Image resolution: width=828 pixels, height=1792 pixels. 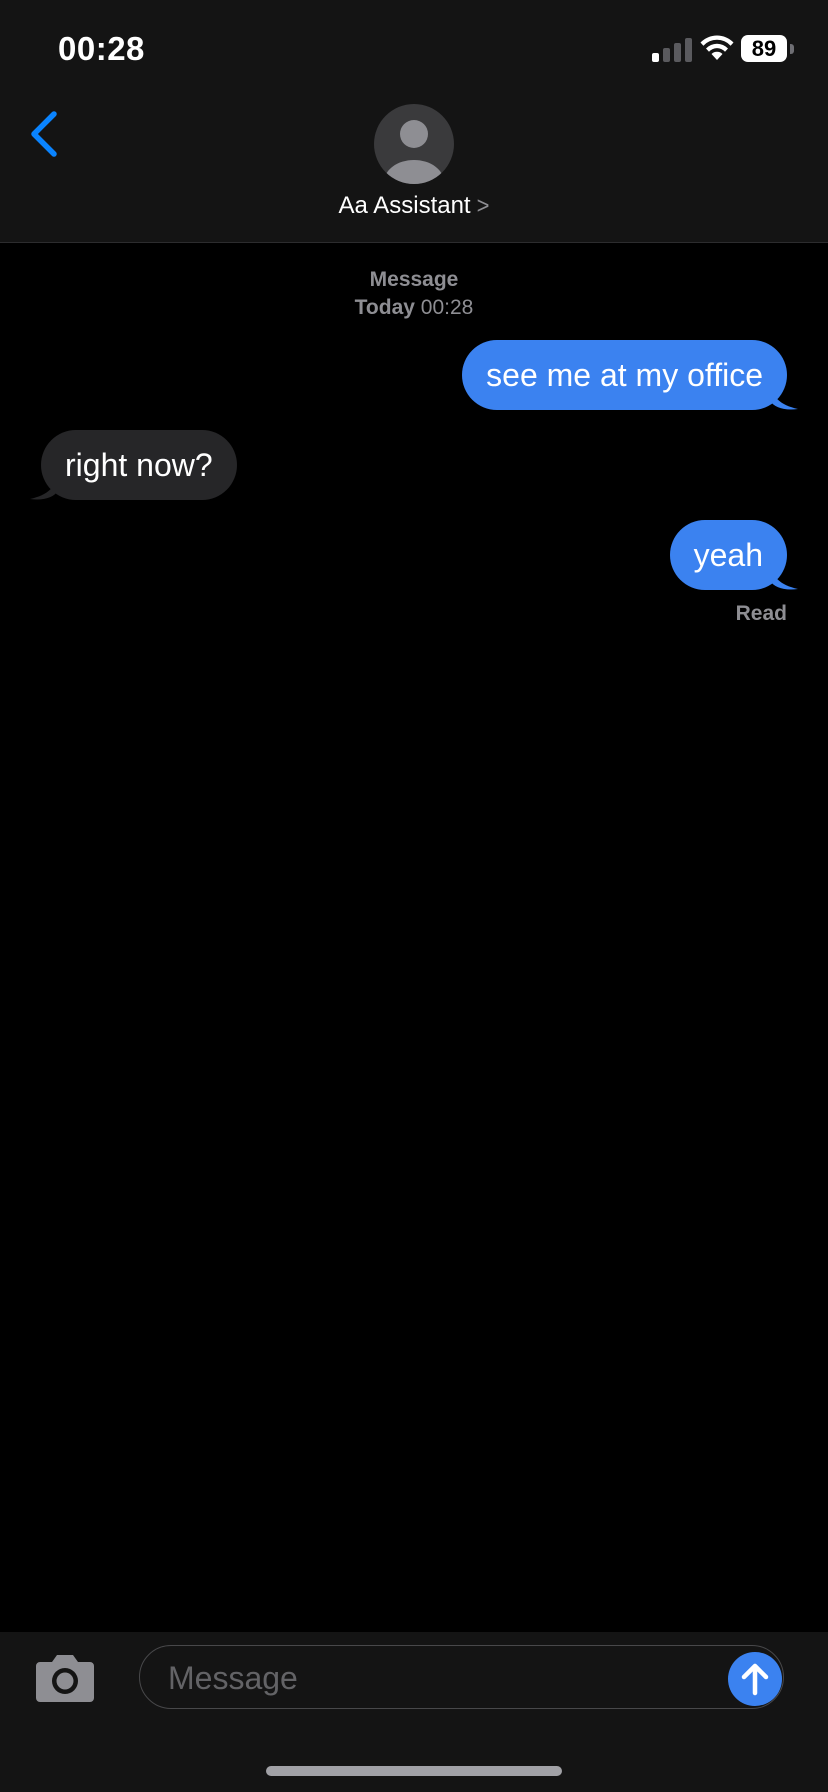 What do you see at coordinates (101, 48) in the screenshot?
I see `status-time: 00:28` at bounding box center [101, 48].